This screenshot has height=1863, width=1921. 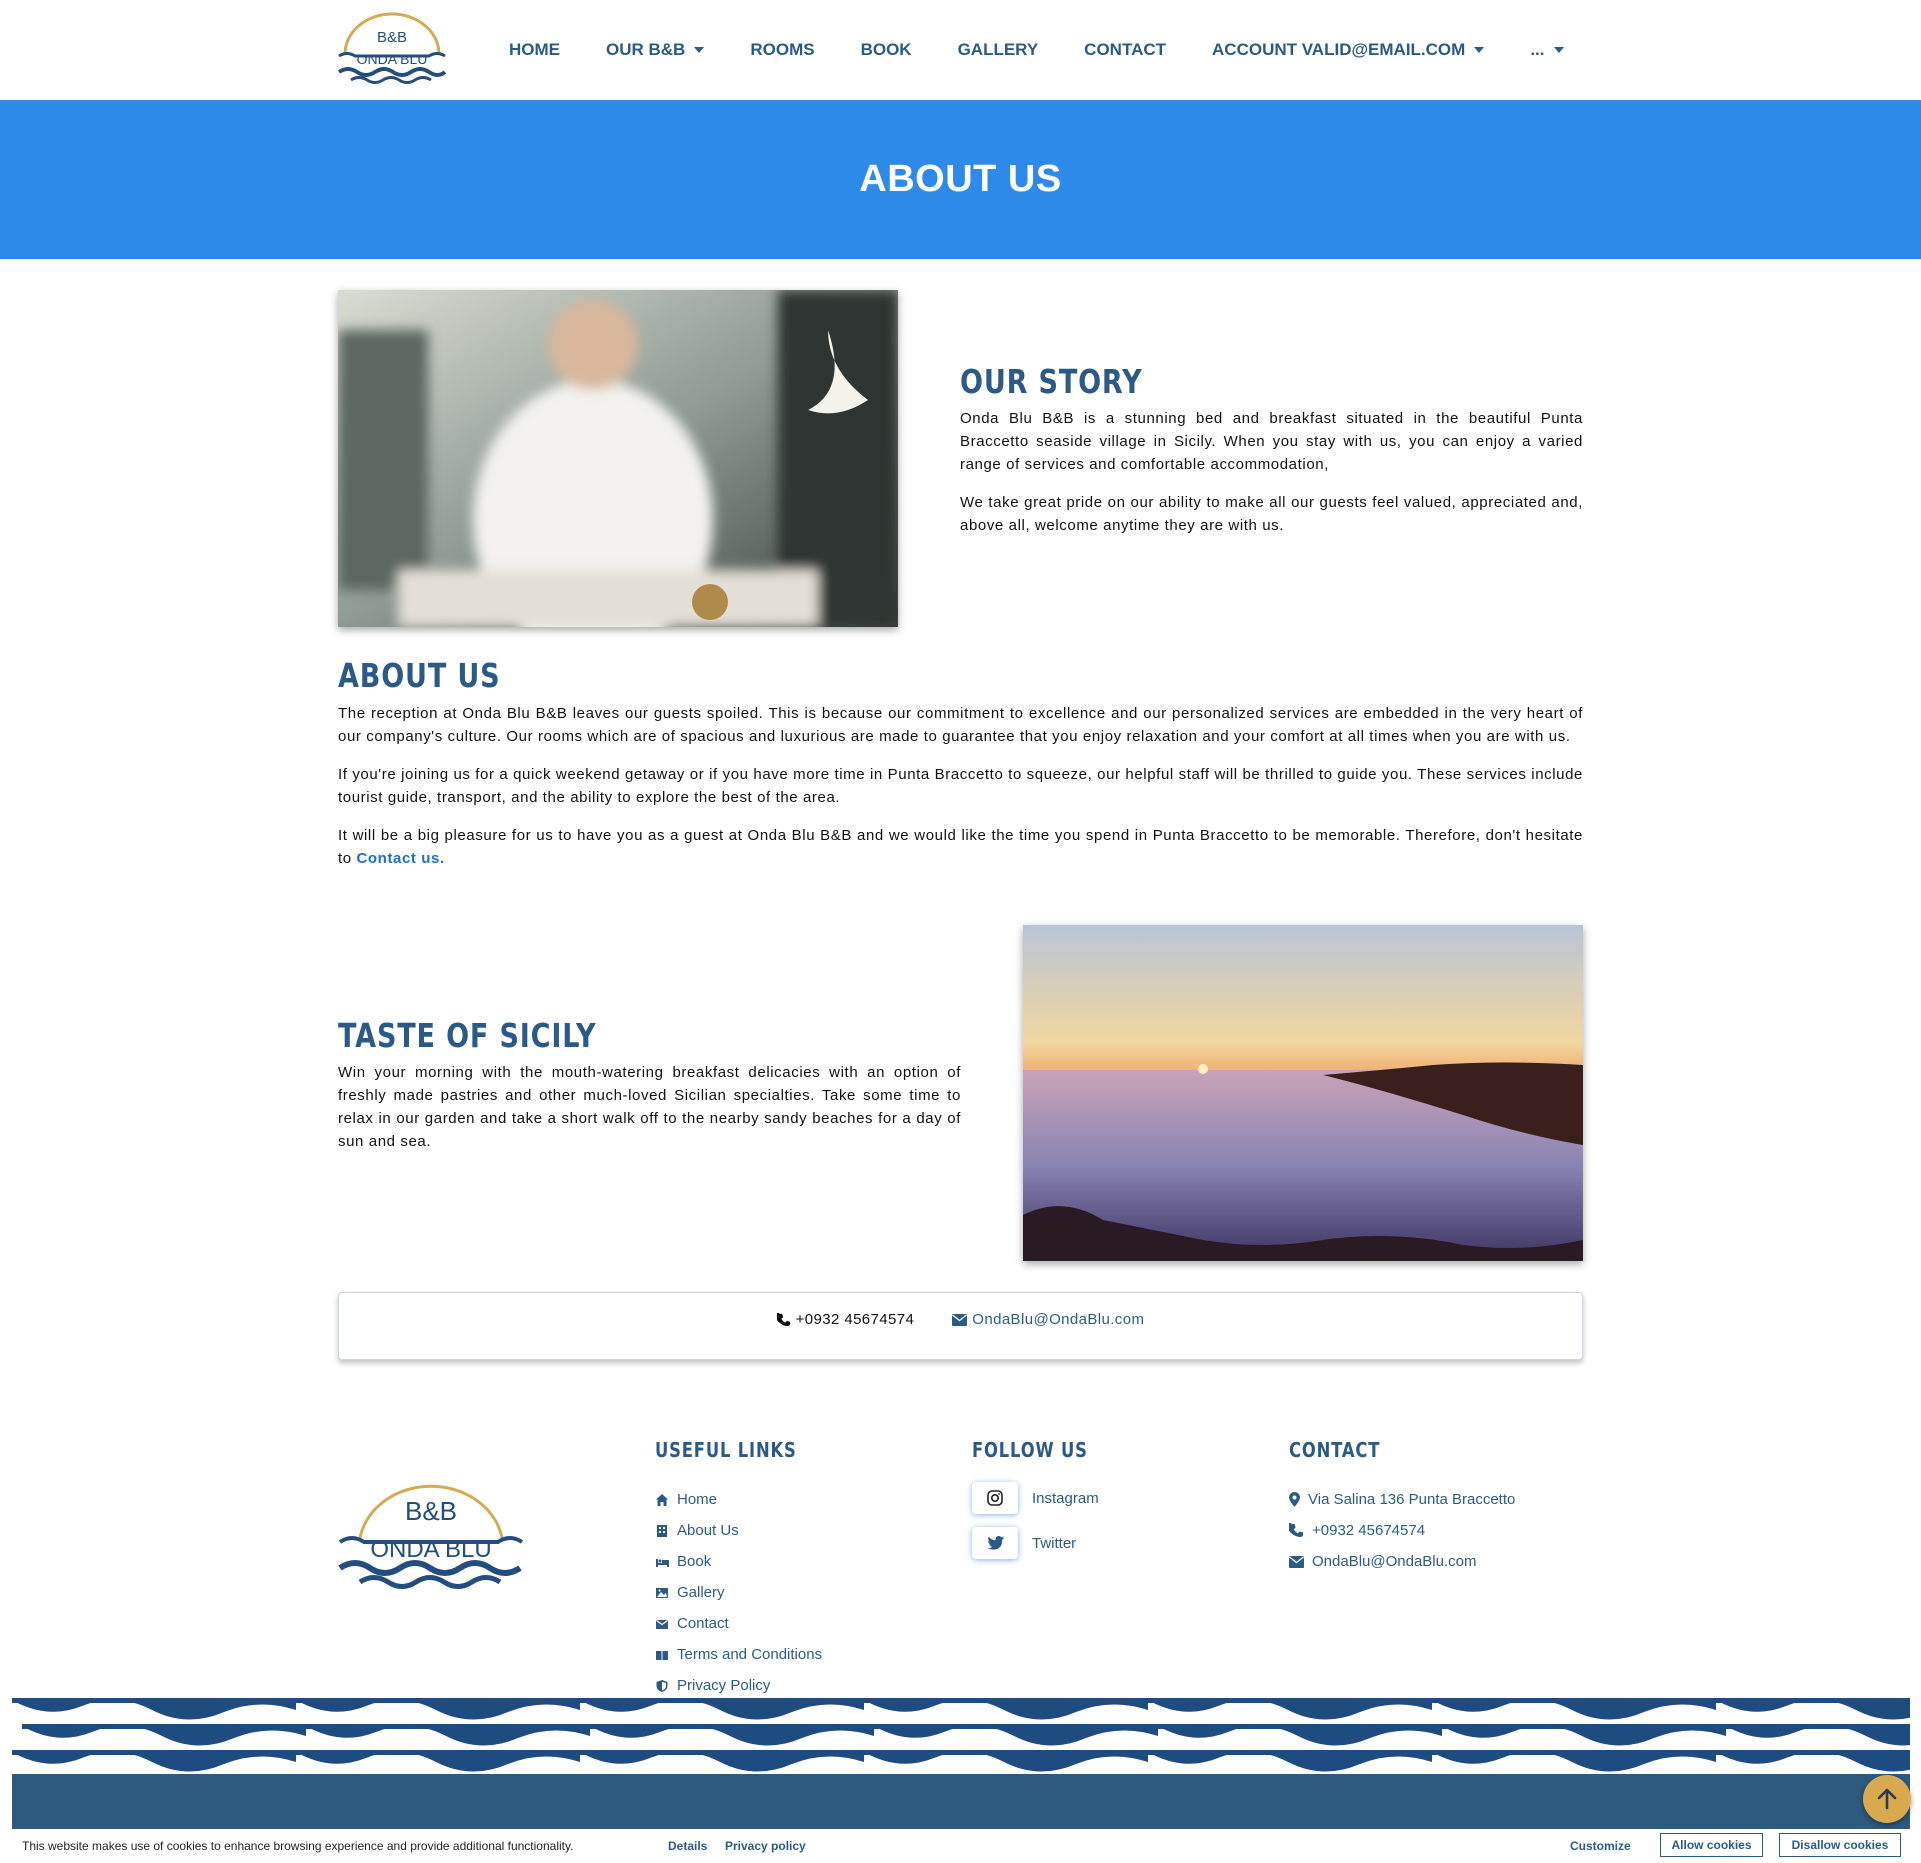 What do you see at coordinates (431, 1531) in the screenshot?
I see `footer-logo: B&B ONDA BLU` at bounding box center [431, 1531].